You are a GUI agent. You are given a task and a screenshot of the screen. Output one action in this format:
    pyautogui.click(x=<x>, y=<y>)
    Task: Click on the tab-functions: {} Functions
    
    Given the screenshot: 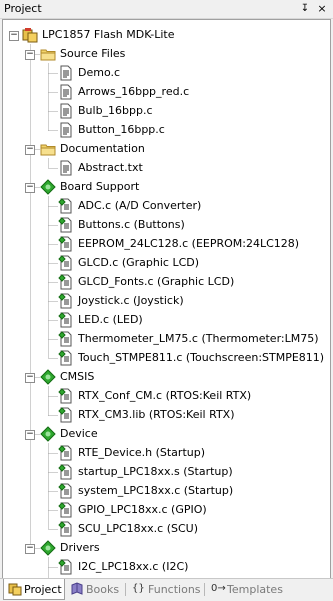 What is the action you would take?
    pyautogui.click(x=165, y=589)
    